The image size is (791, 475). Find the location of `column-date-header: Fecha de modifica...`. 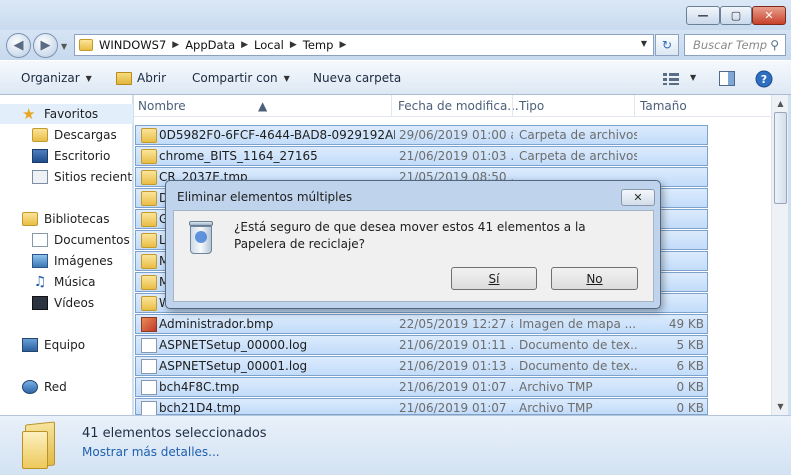

column-date-header: Fecha de modifica... is located at coordinates (458, 106).